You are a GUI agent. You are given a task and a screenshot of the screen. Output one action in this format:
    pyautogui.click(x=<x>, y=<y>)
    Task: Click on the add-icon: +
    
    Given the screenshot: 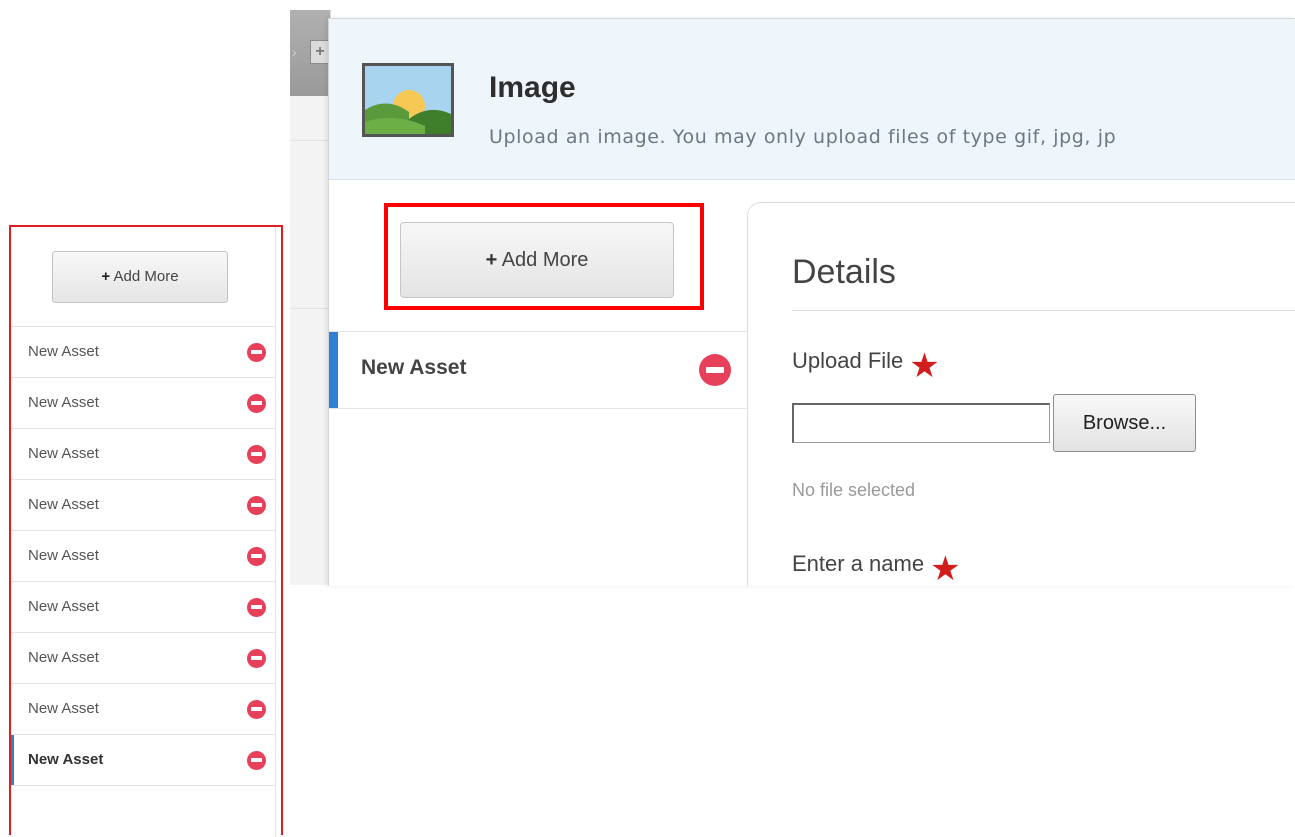 What is the action you would take?
    pyautogui.click(x=320, y=52)
    